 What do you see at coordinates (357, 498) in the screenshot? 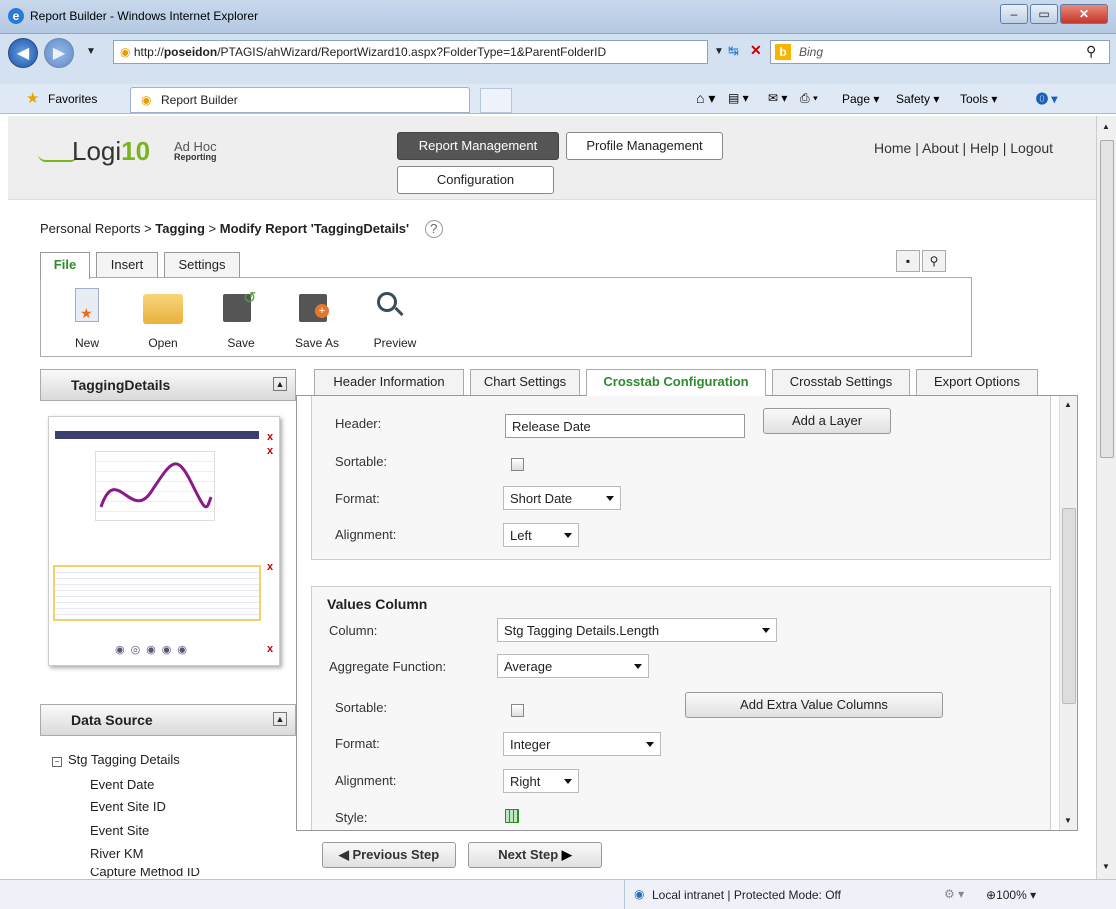
I see `format-label: Format:` at bounding box center [357, 498].